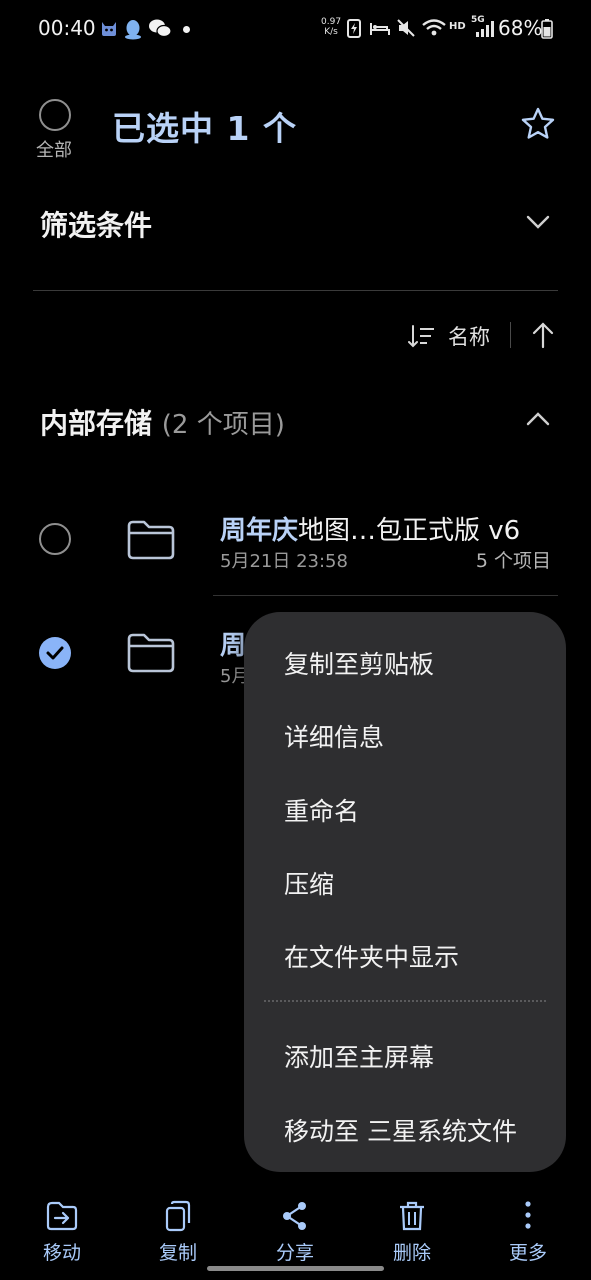 This screenshot has height=1280, width=591. What do you see at coordinates (204, 128) in the screenshot?
I see `page-title: 已选中 1 个` at bounding box center [204, 128].